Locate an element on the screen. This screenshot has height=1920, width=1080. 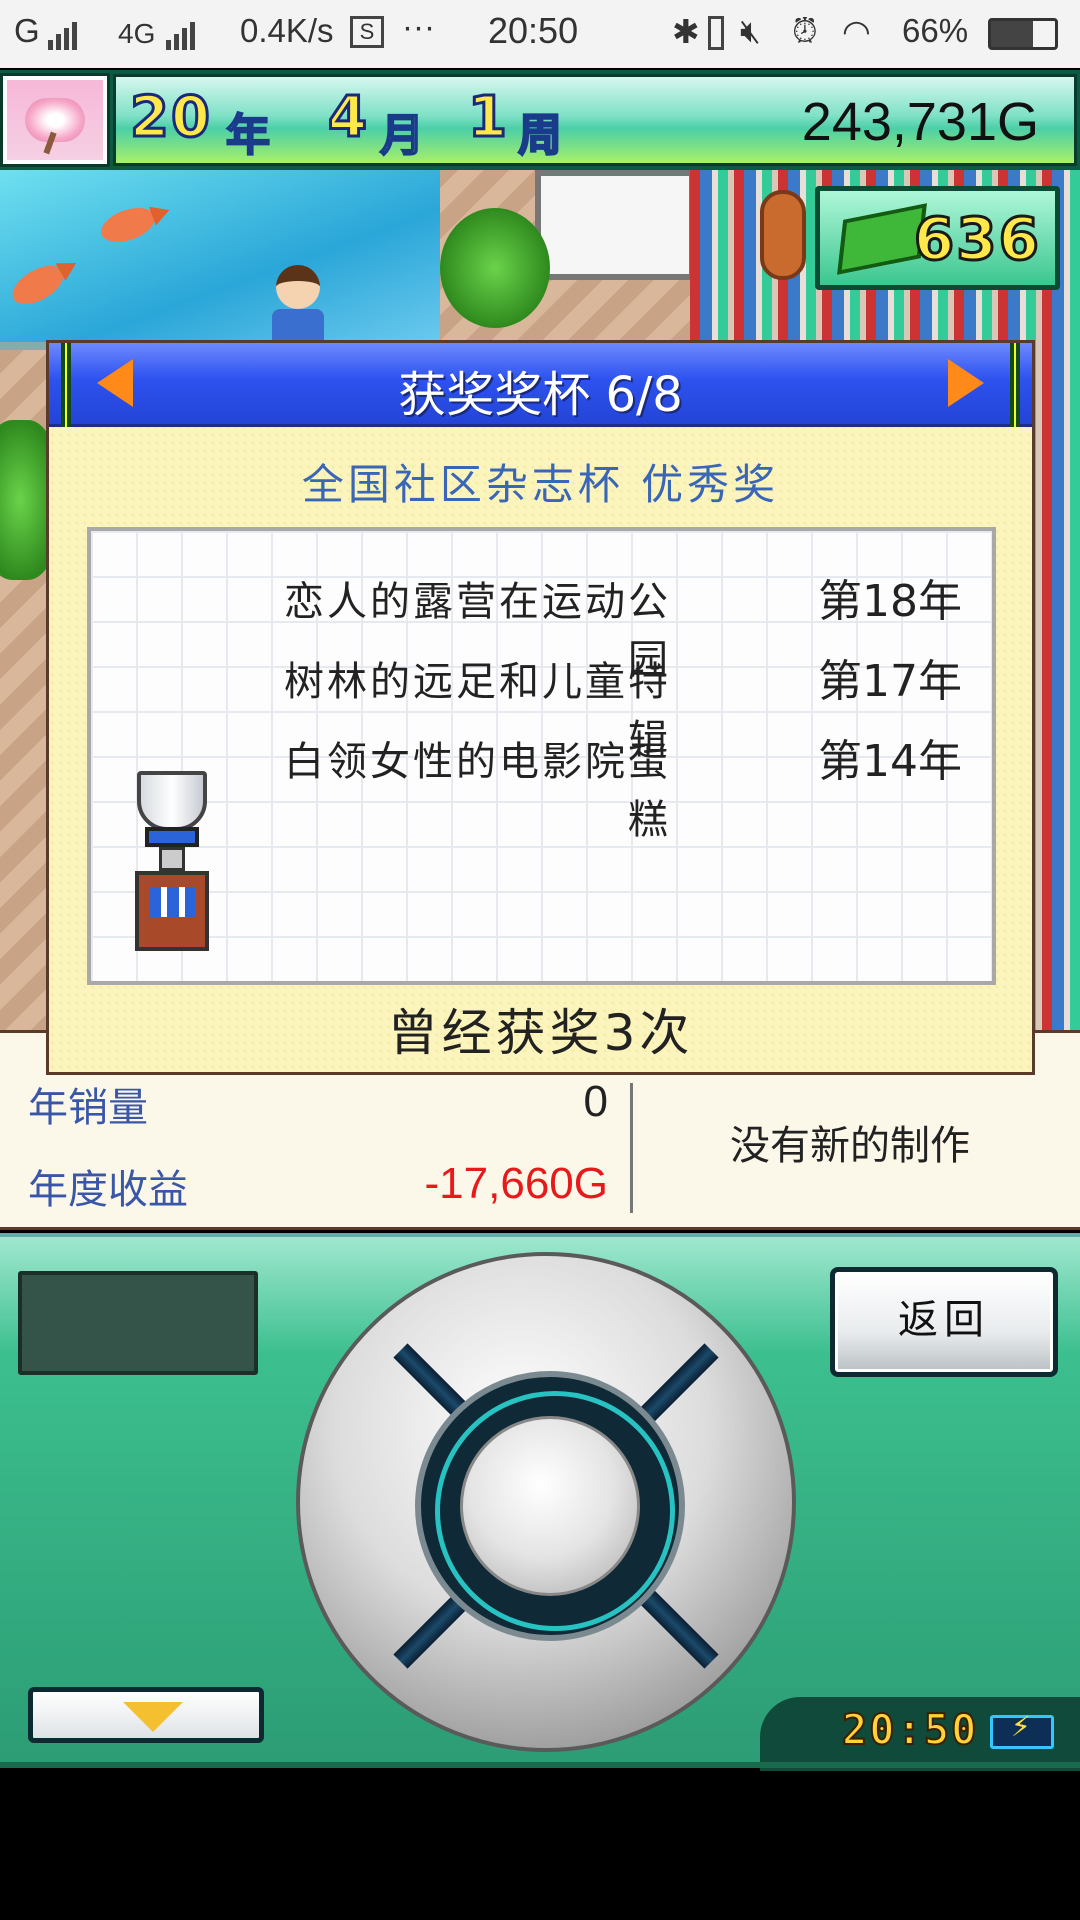
next-arrow-icon is located at coordinates (964, 383).